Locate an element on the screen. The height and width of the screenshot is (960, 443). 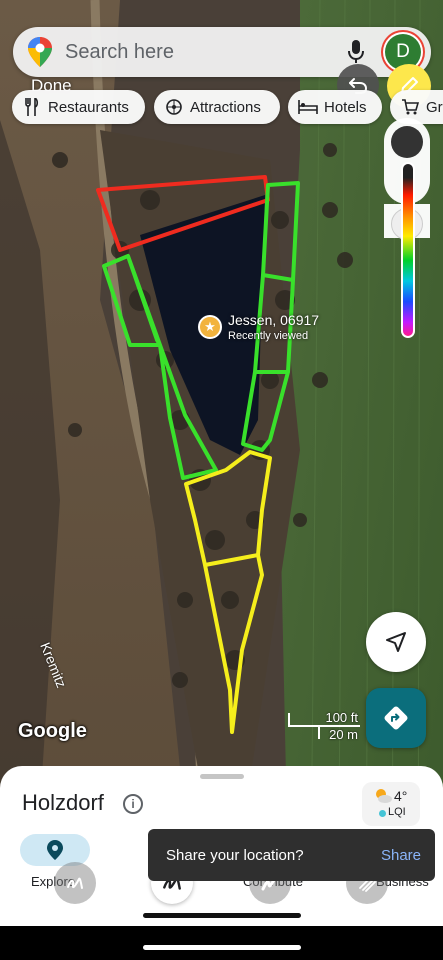
location-pin-icon is located at coordinates (55, 850).